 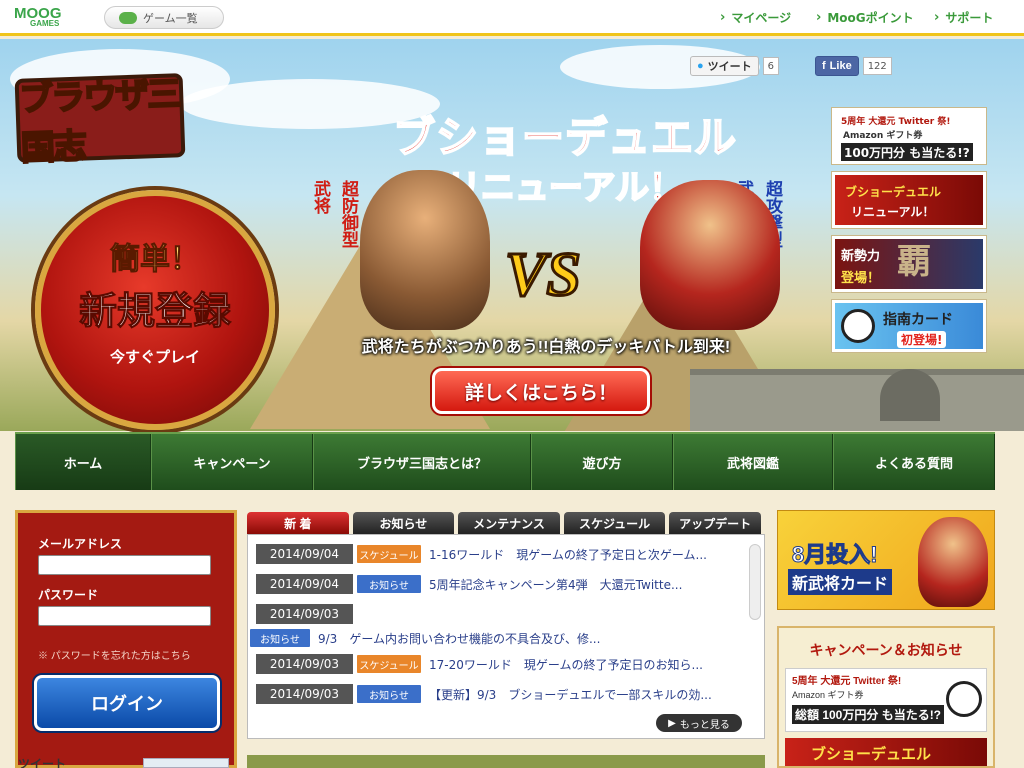 I want to click on gamepad-icon, so click(x=128, y=17).